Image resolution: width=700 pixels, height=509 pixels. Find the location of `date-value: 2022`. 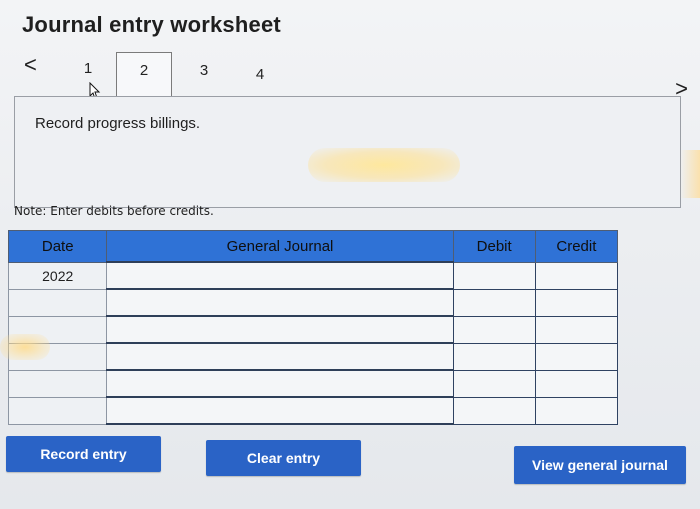

date-value: 2022 is located at coordinates (58, 275).